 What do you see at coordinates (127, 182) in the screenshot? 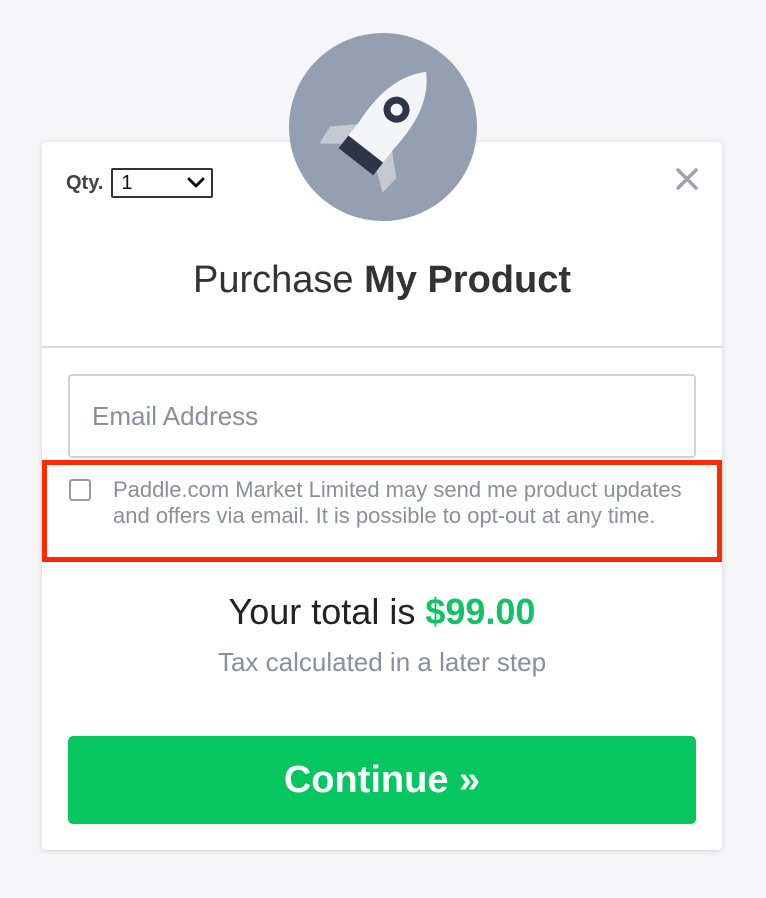
I see `quantity-value: 1` at bounding box center [127, 182].